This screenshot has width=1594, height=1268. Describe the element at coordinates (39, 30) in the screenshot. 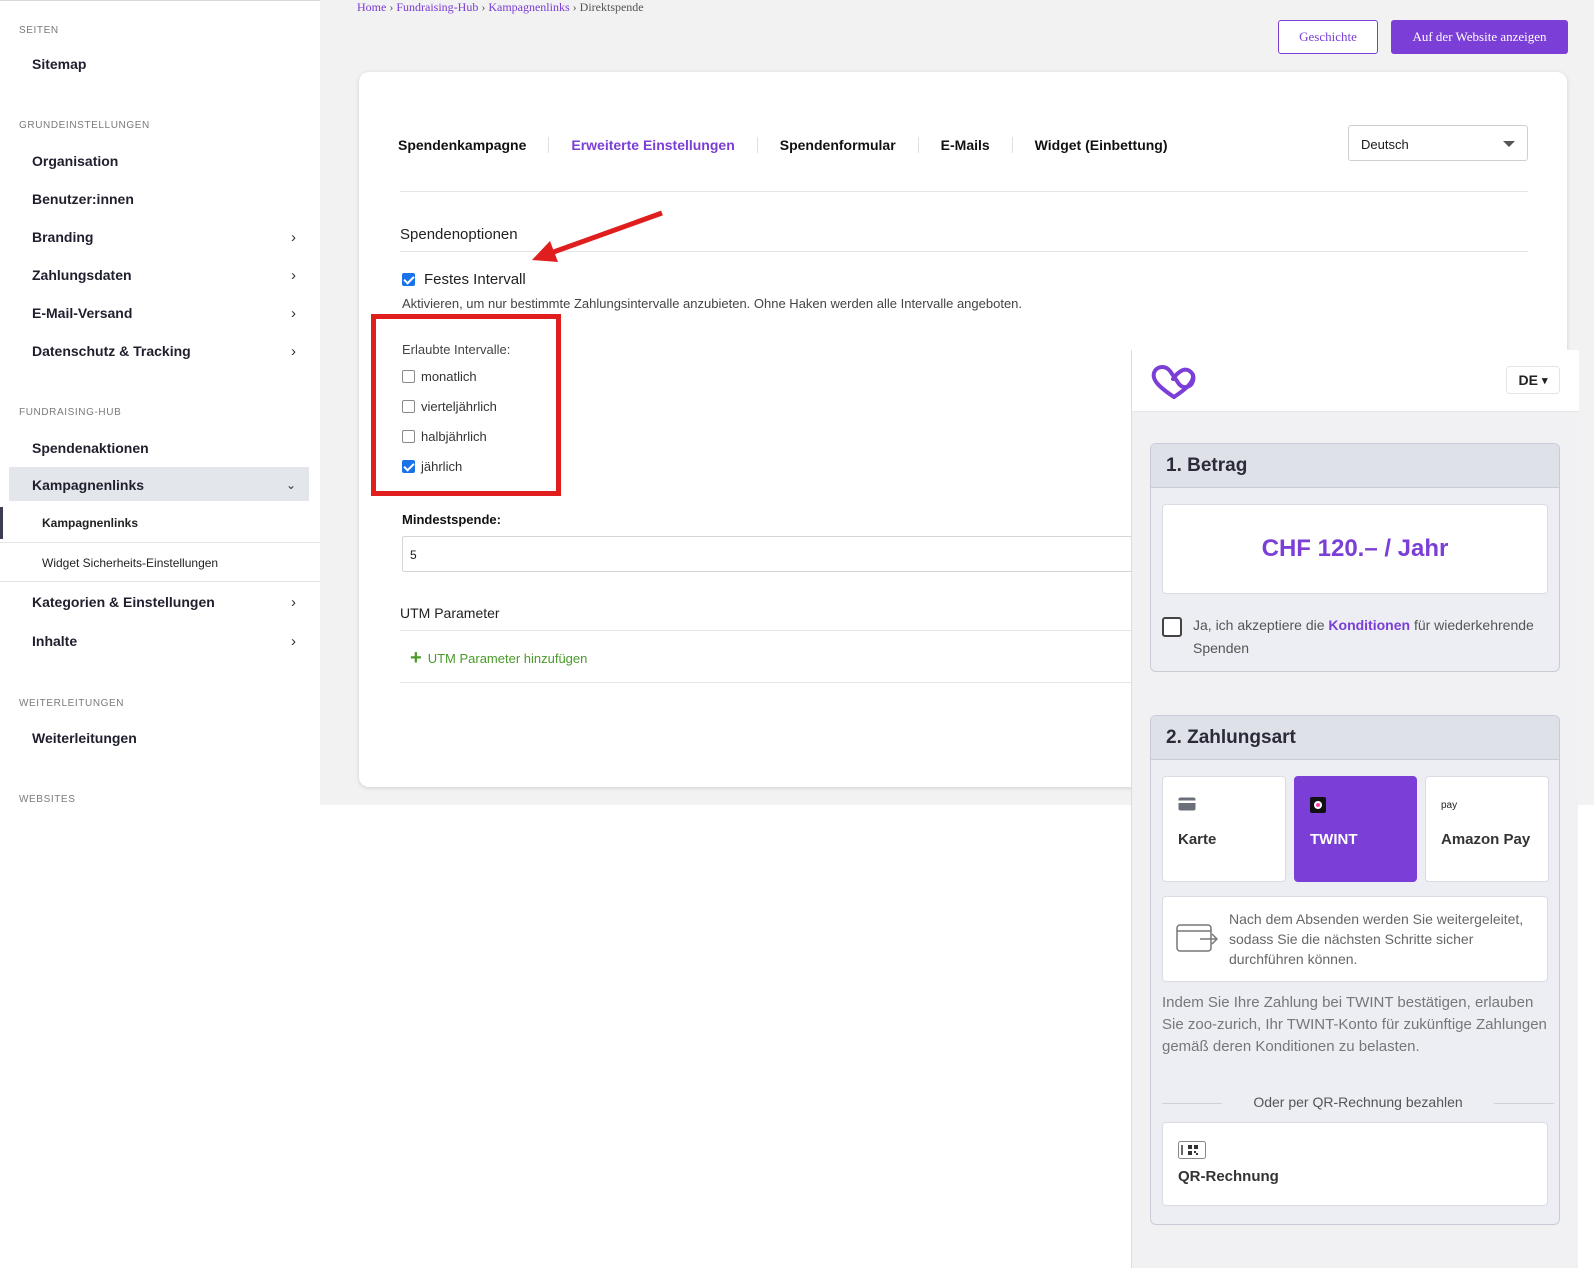

I see `section-pages: SEITEN` at that location.